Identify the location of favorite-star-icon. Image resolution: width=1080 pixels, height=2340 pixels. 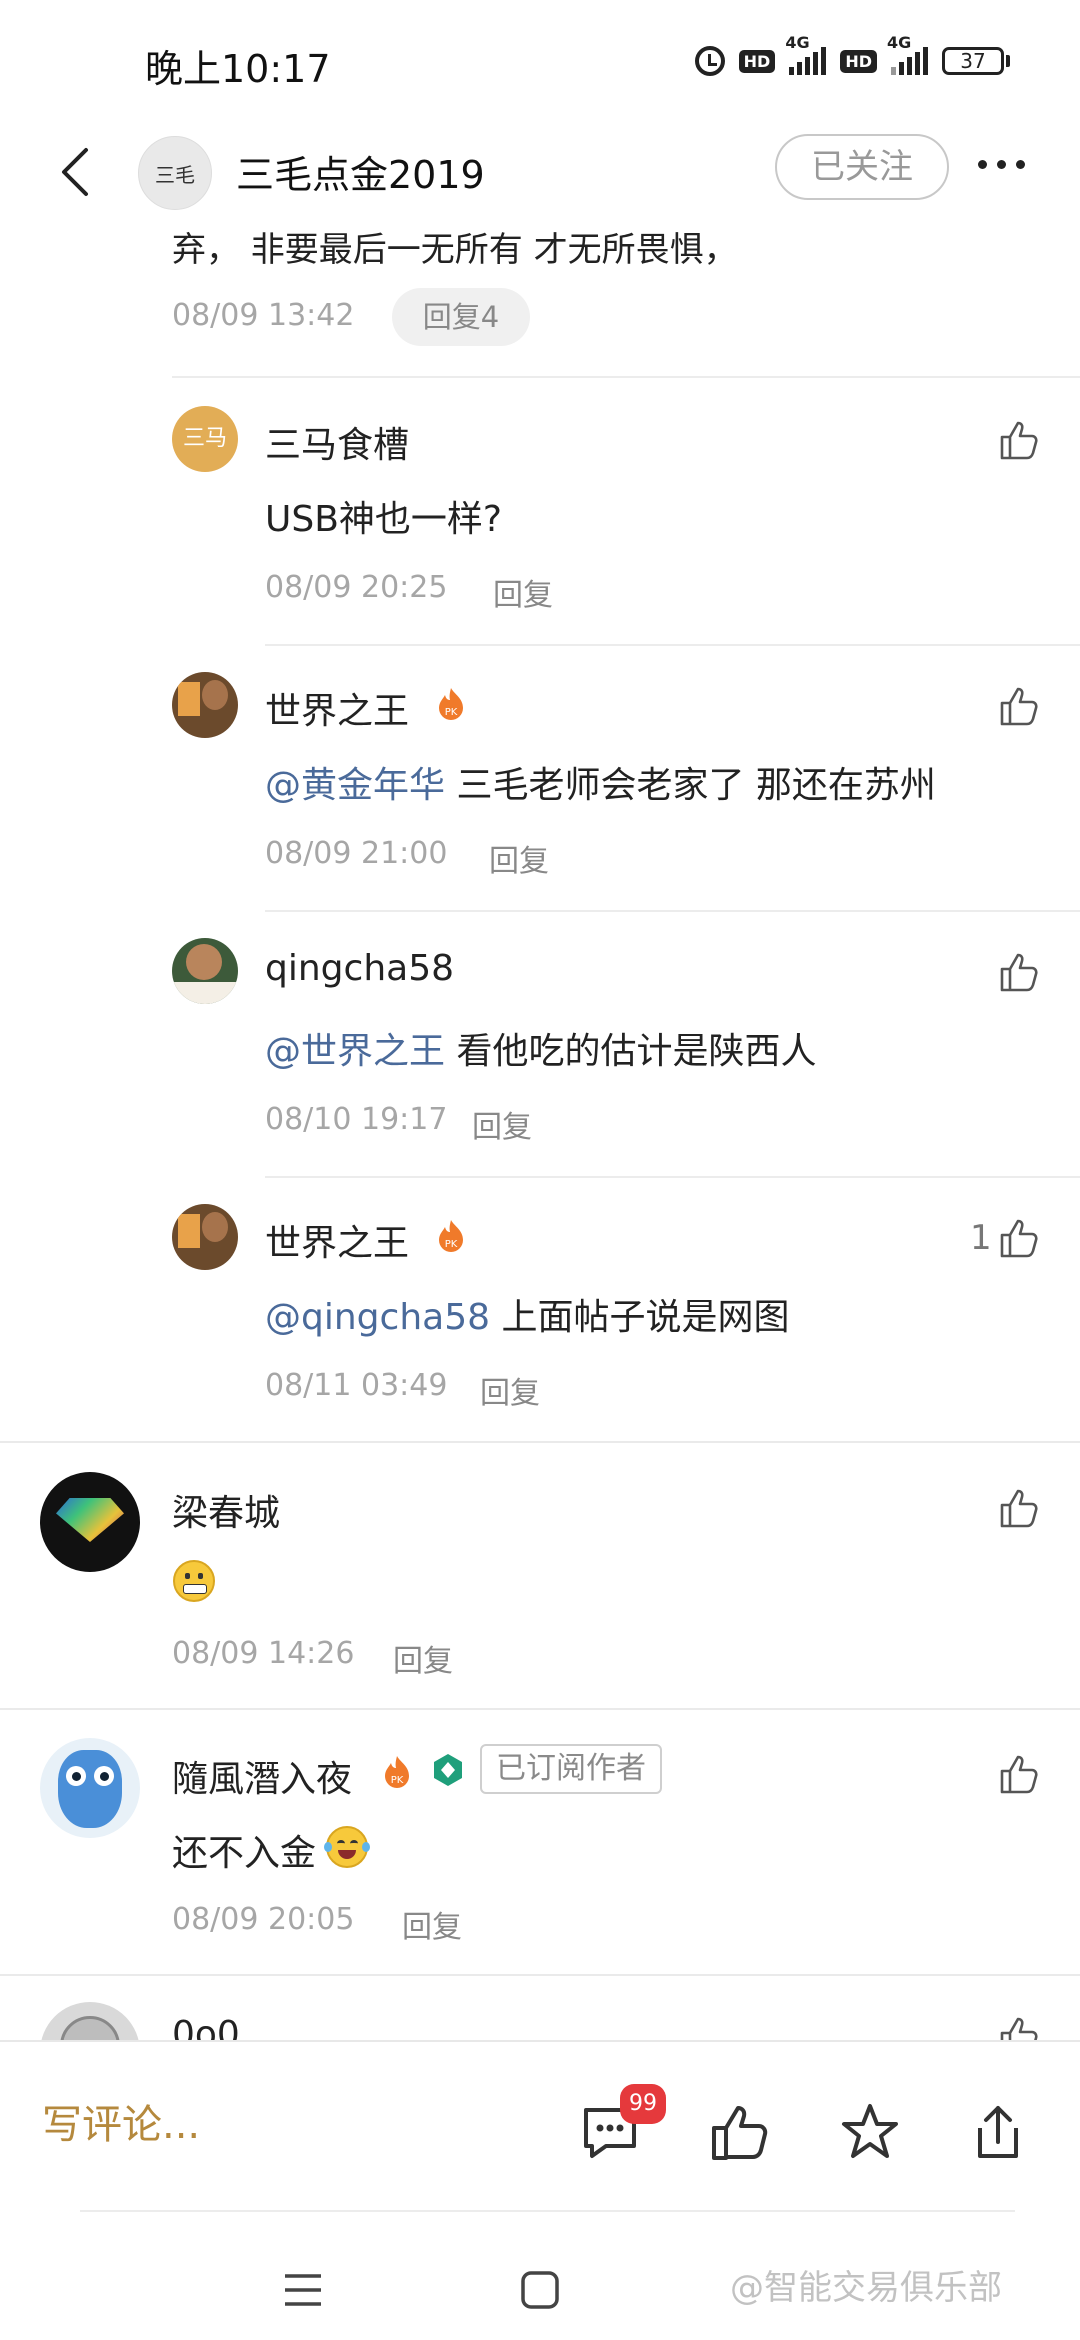
(870, 2132).